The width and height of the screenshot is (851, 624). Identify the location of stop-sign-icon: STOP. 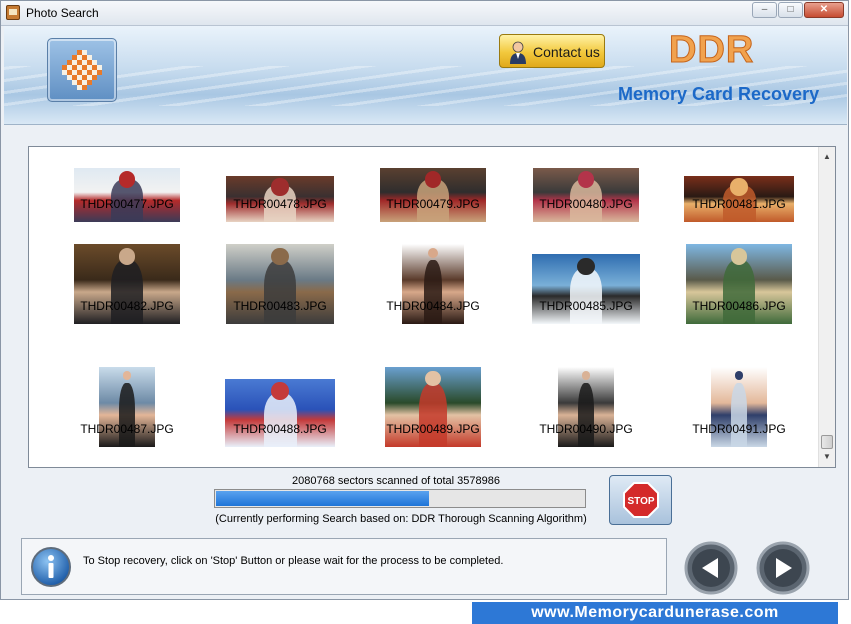
(641, 500).